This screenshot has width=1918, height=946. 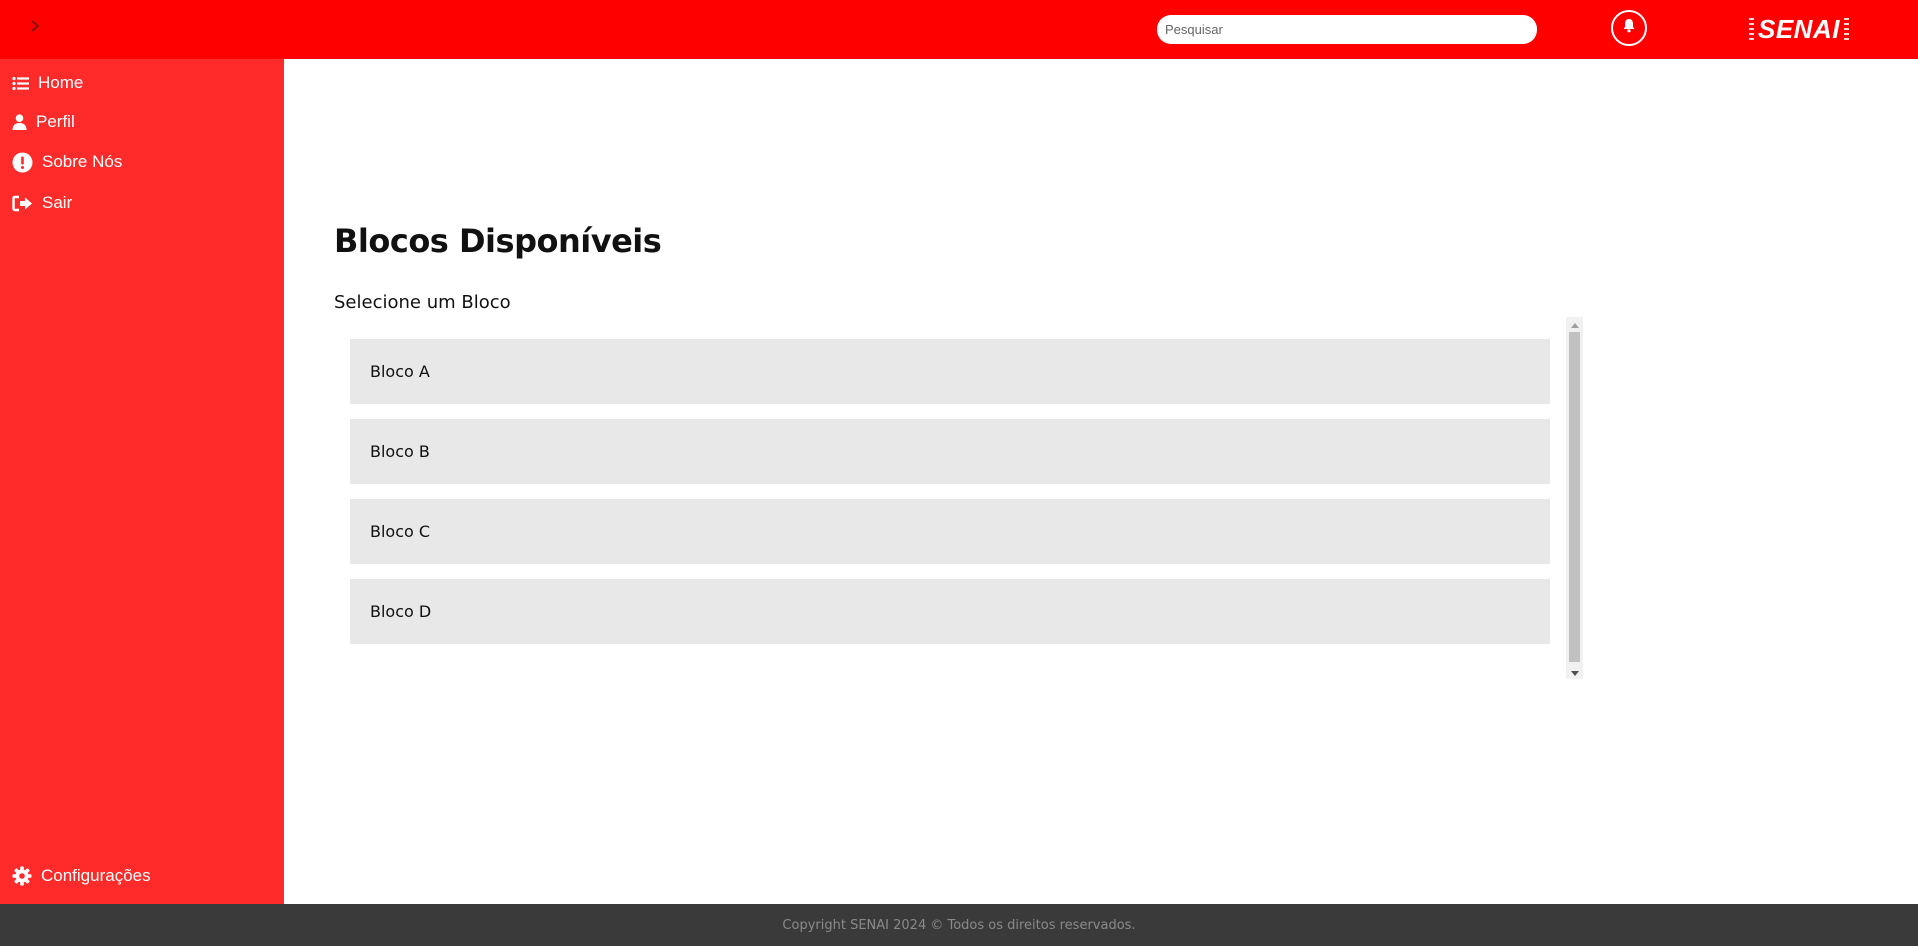 What do you see at coordinates (96, 875) in the screenshot?
I see `sidebar-item-label: Configurações` at bounding box center [96, 875].